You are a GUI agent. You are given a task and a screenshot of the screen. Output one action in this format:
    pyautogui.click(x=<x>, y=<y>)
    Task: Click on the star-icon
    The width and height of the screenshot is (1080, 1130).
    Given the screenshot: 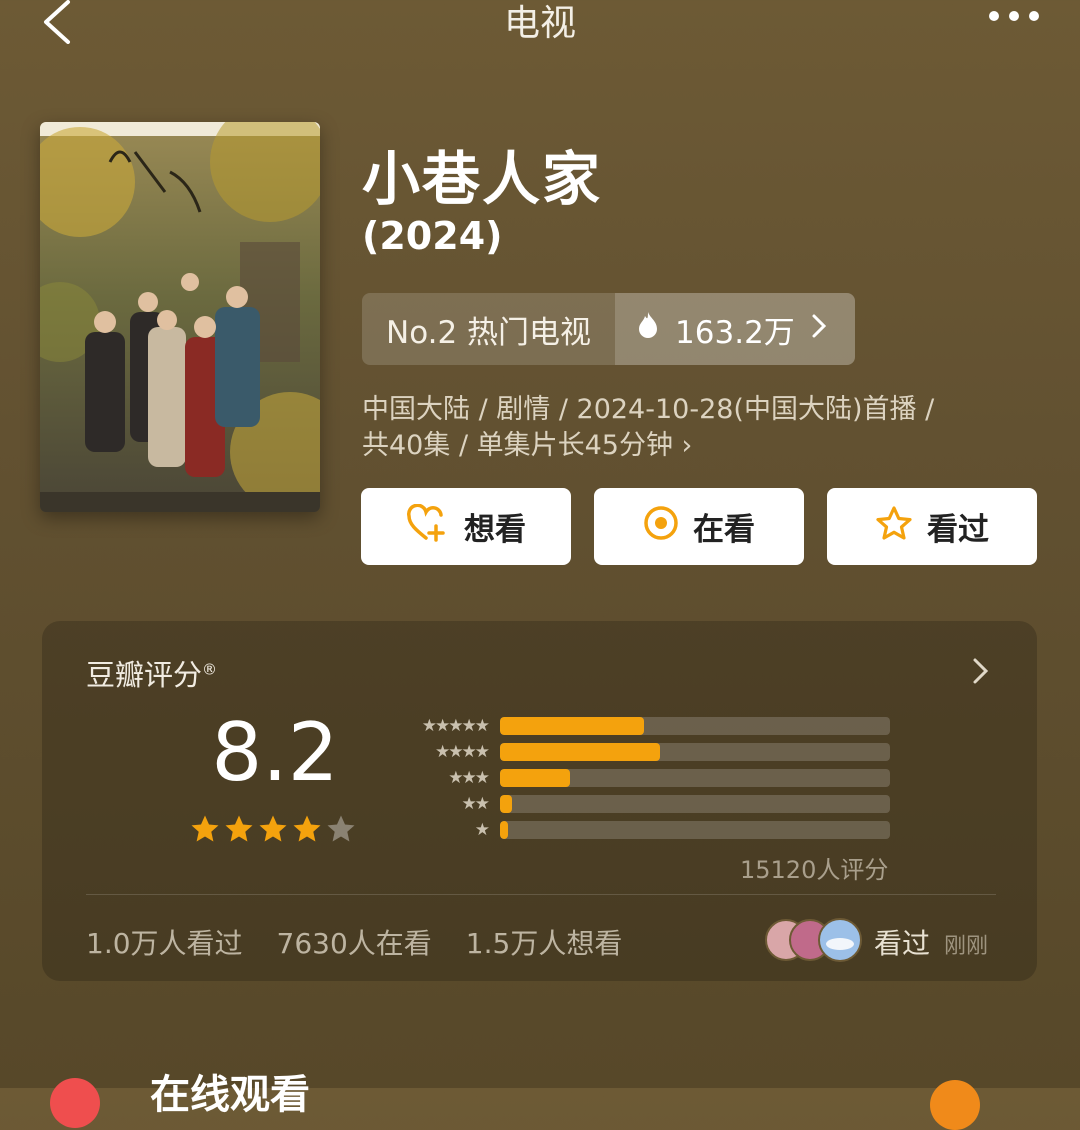 What is the action you would take?
    pyautogui.click(x=894, y=527)
    